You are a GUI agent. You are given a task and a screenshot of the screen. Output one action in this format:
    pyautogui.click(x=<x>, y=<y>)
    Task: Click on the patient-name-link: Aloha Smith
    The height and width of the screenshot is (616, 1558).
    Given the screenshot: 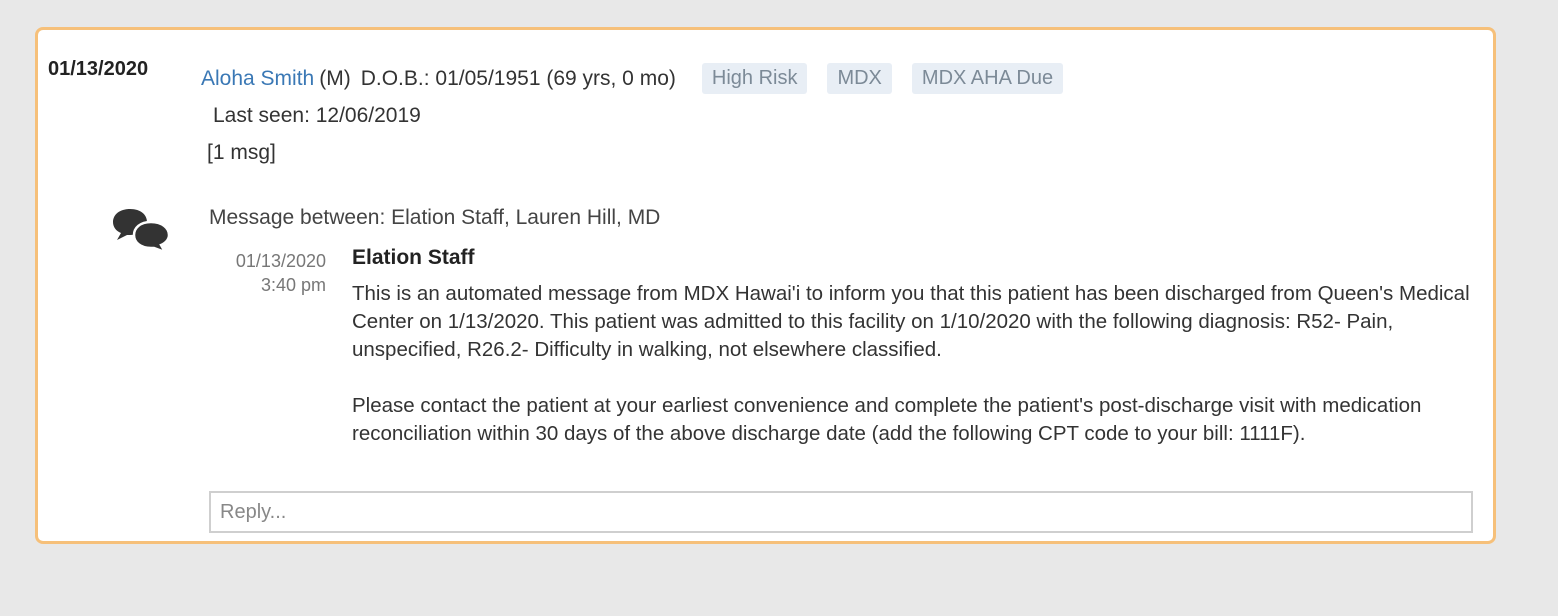 What is the action you would take?
    pyautogui.click(x=257, y=79)
    